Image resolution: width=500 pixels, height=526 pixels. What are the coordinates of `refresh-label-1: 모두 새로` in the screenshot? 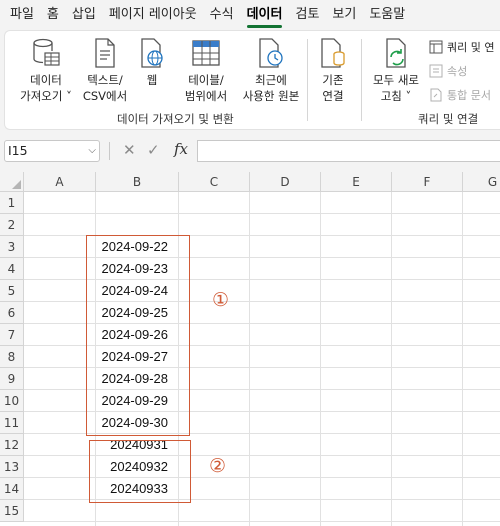 It's located at (396, 80).